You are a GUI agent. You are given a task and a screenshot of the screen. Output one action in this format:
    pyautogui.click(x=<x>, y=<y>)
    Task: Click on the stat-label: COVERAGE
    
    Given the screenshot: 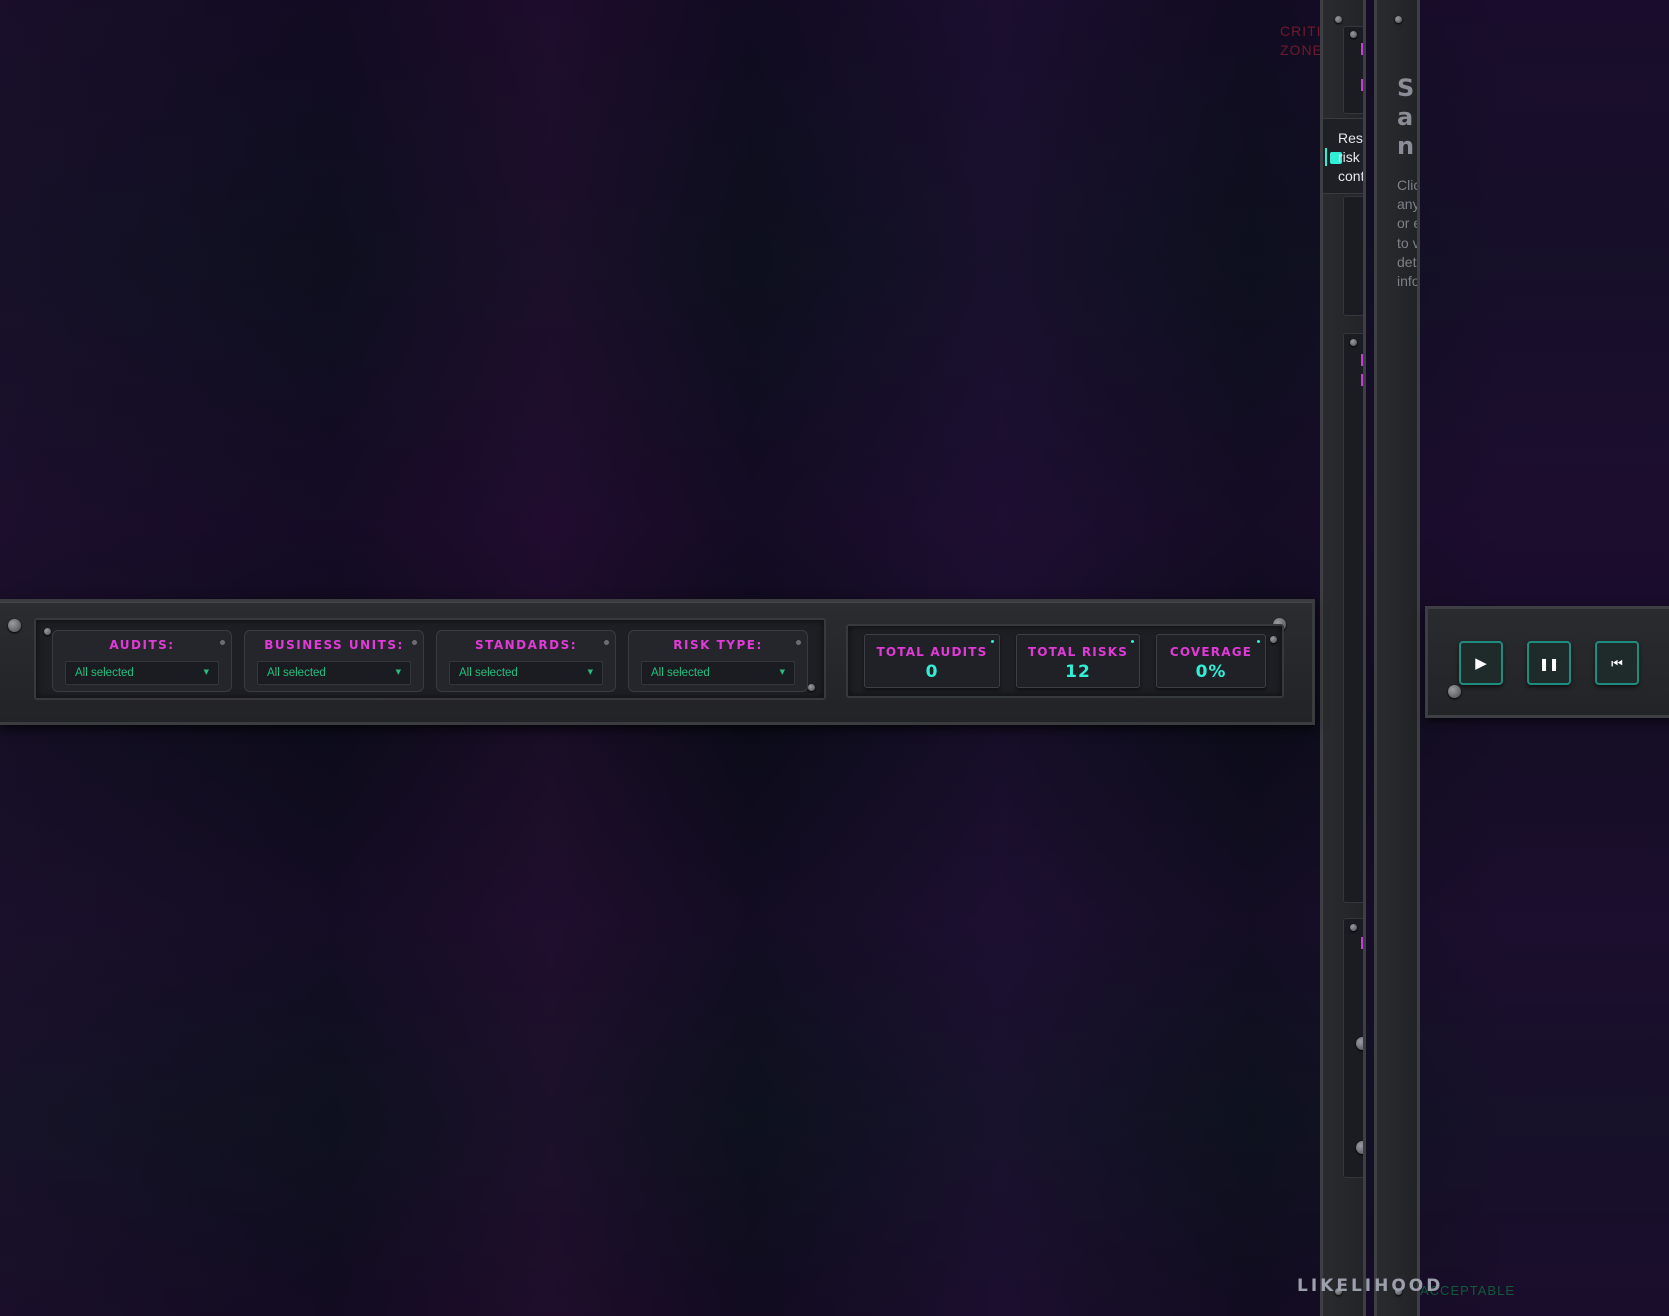 What is the action you would take?
    pyautogui.click(x=1211, y=652)
    